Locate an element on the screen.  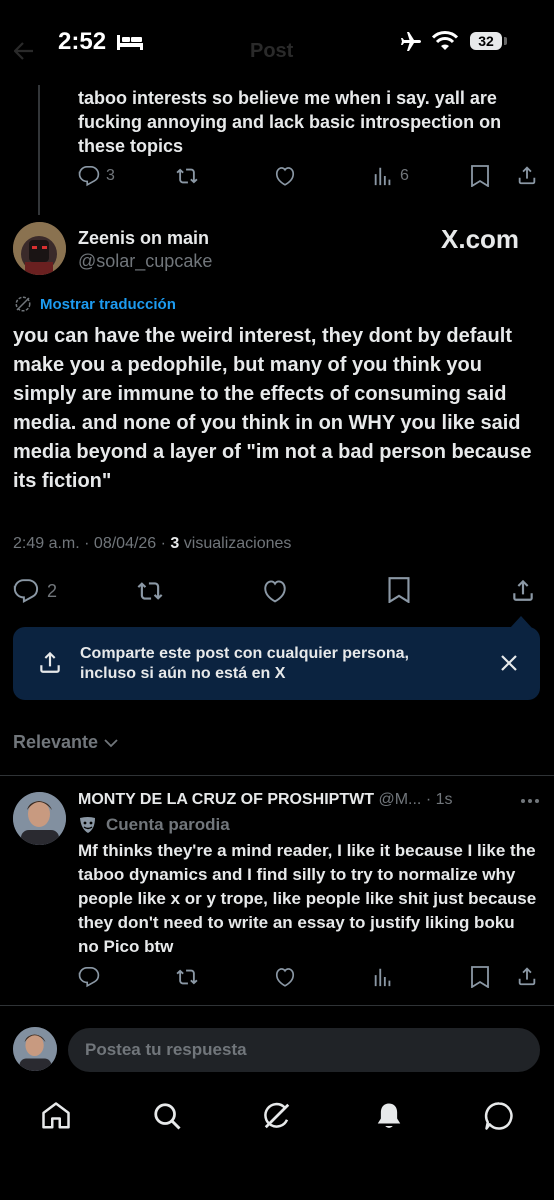
main-reply-count: 2 is located at coordinates (52, 590).